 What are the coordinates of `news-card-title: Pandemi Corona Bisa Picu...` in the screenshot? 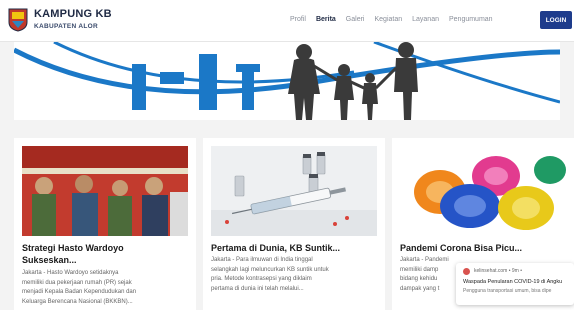 It's located at (484, 248).